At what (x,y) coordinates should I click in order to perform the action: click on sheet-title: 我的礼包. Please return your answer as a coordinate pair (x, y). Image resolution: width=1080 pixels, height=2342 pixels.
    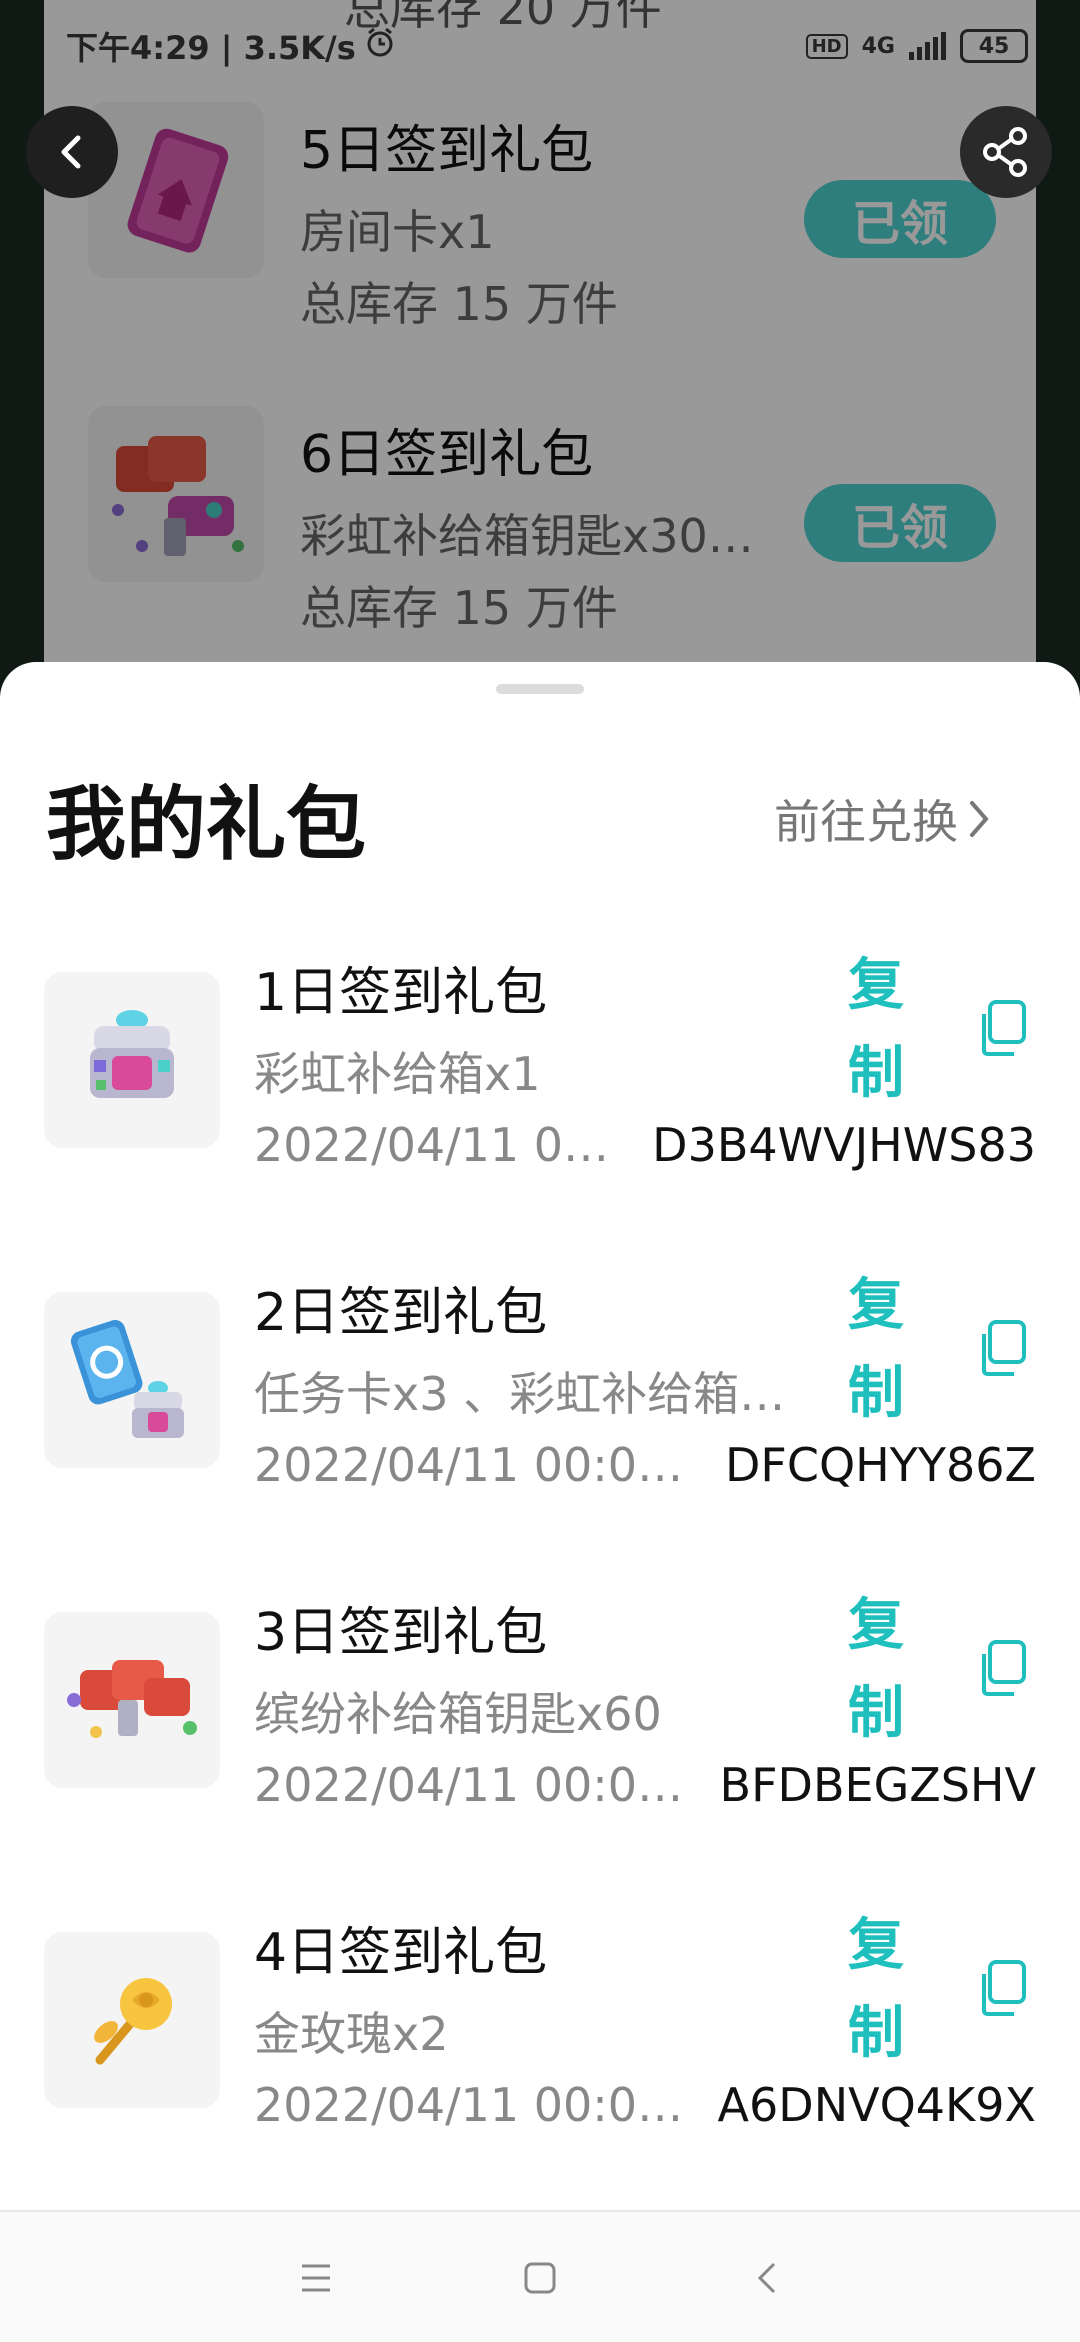
    Looking at the image, I should click on (206, 824).